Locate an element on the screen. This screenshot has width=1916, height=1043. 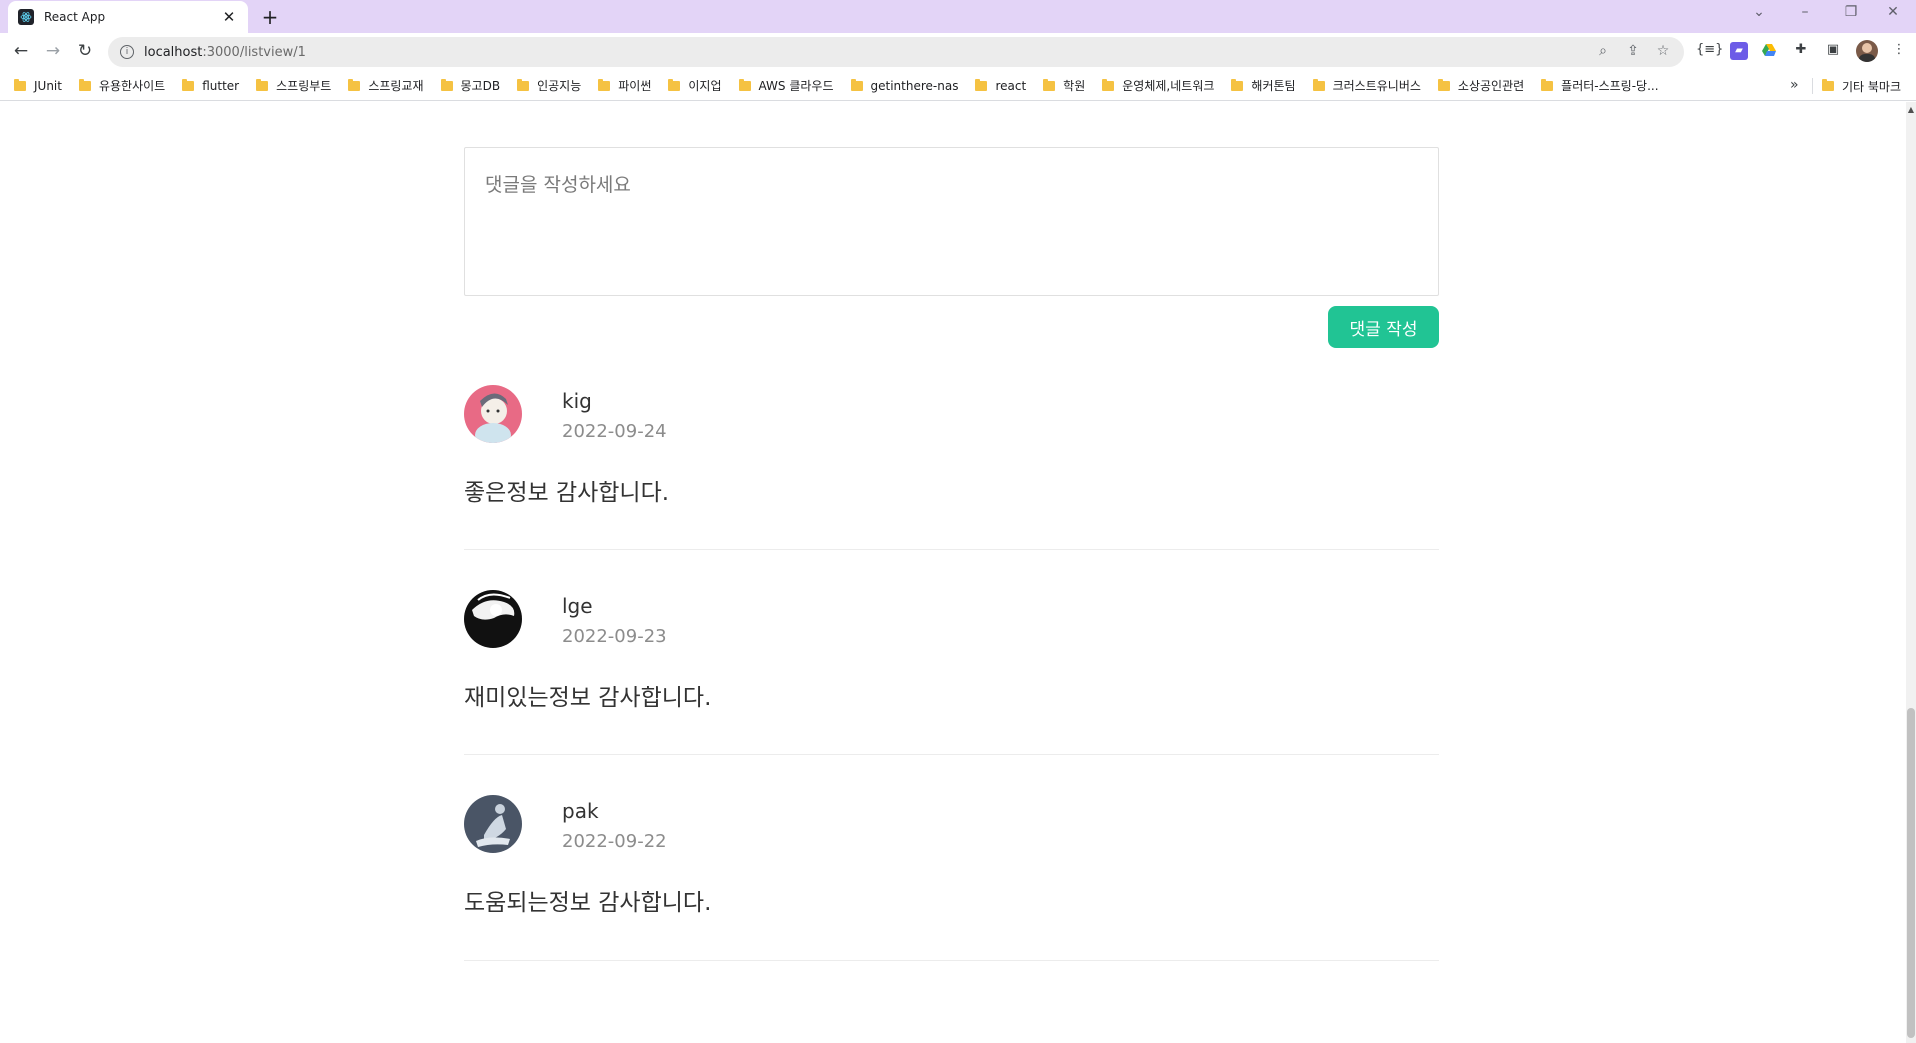
bookmark-label: JUnit is located at coordinates (48, 85).